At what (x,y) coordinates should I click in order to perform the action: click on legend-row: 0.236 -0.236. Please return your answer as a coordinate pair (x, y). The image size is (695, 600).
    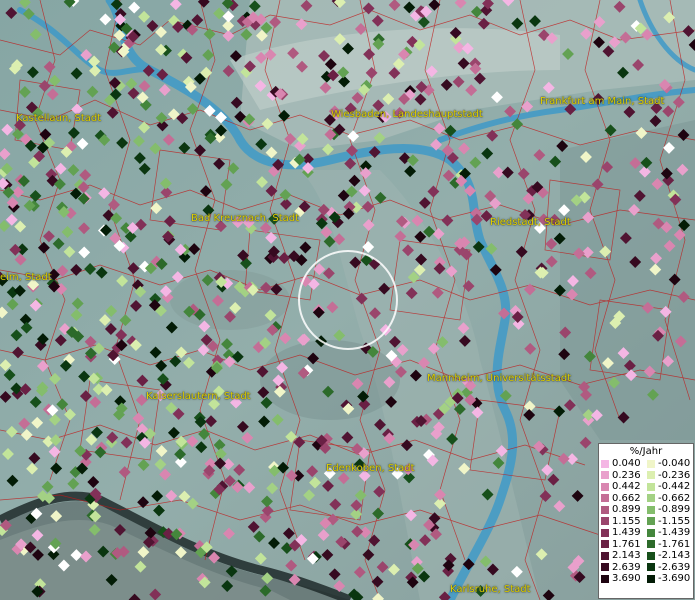
    Looking at the image, I should click on (647, 476).